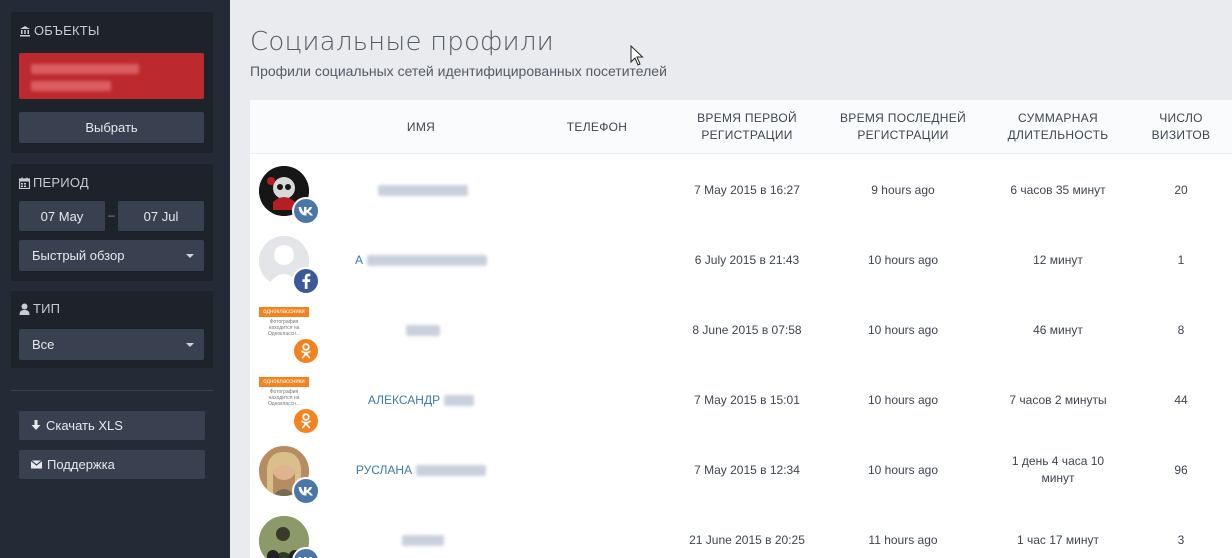 The image size is (1232, 558). What do you see at coordinates (1058, 399) in the screenshot?
I see `duration-cell: 7 часов 2 минуты` at bounding box center [1058, 399].